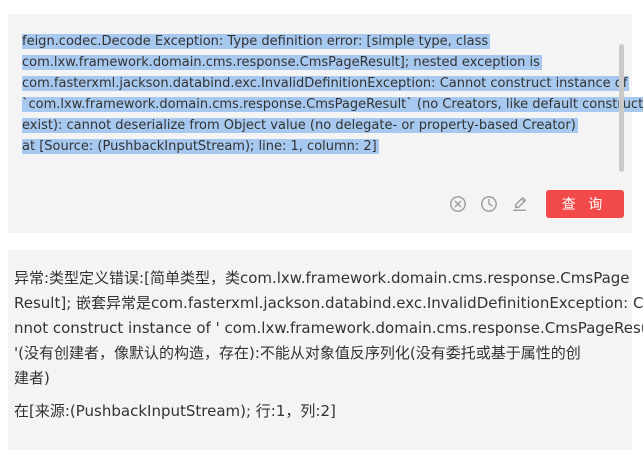 The width and height of the screenshot is (643, 453). Describe the element at coordinates (489, 204) in the screenshot. I see `clock-icon` at that location.